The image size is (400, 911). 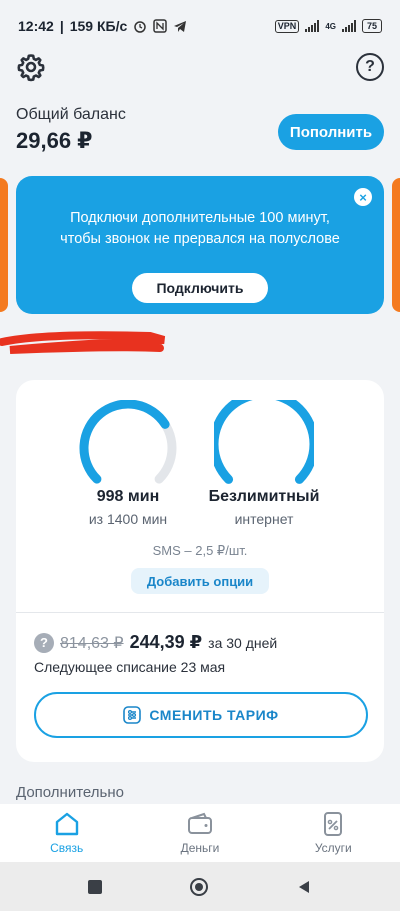 What do you see at coordinates (124, 441) in the screenshot?
I see `minutes-progress-arc` at bounding box center [124, 441].